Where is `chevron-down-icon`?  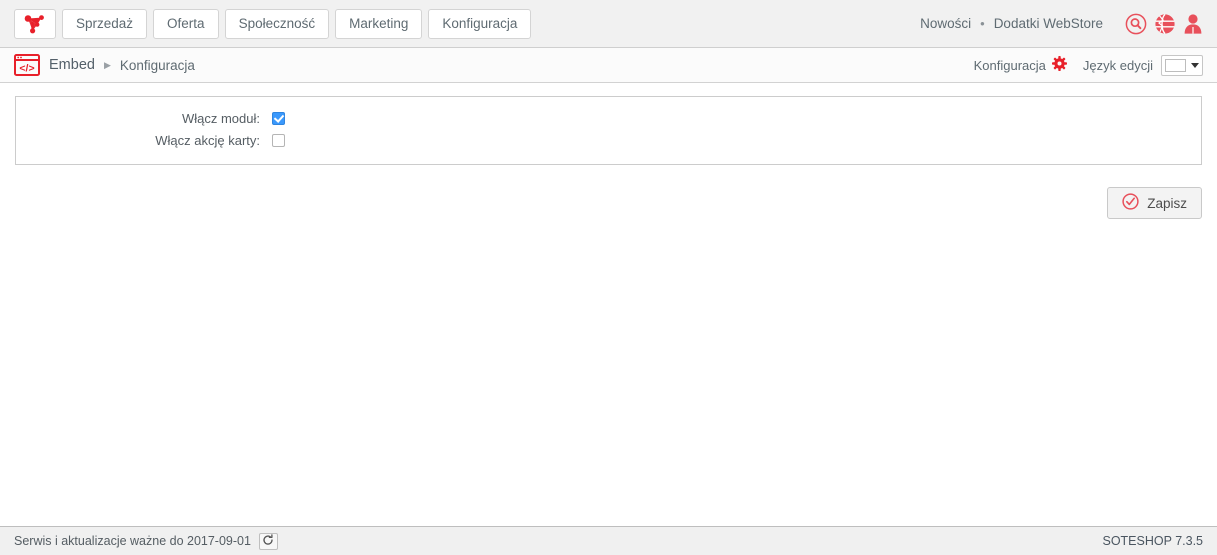 chevron-down-icon is located at coordinates (1195, 65).